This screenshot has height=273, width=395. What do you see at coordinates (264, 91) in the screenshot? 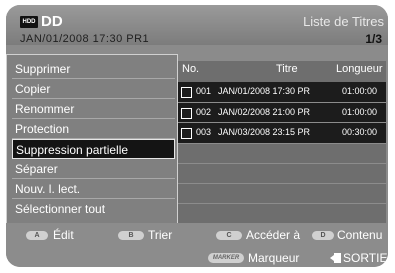
I see `row-title: JAN/01/2008 17:30 PR` at bounding box center [264, 91].